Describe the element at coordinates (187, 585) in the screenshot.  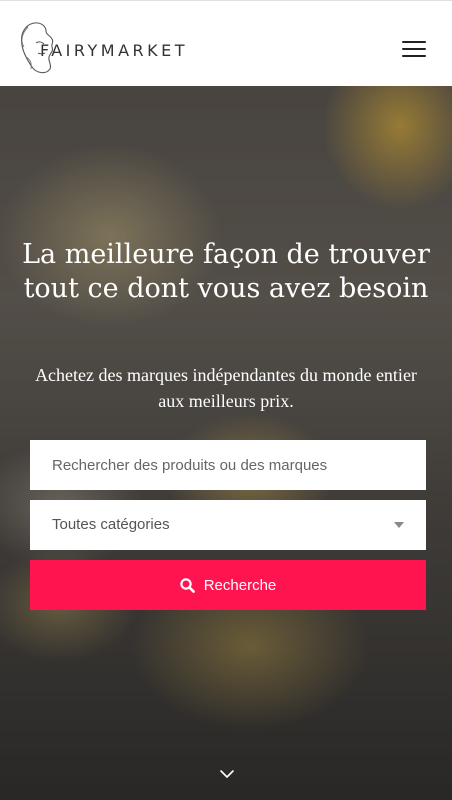
I see `search-icon` at that location.